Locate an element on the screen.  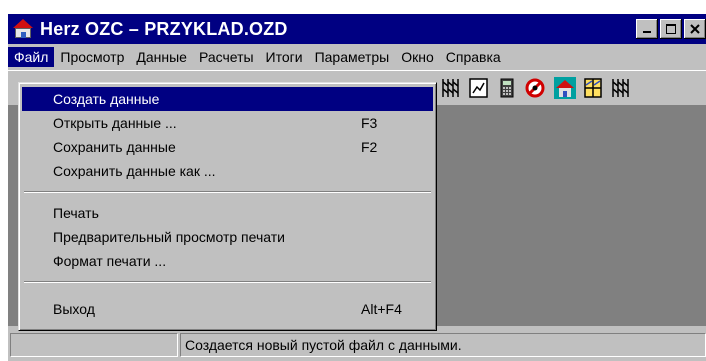
toolbar-button-calculate is located at coordinates (507, 88).